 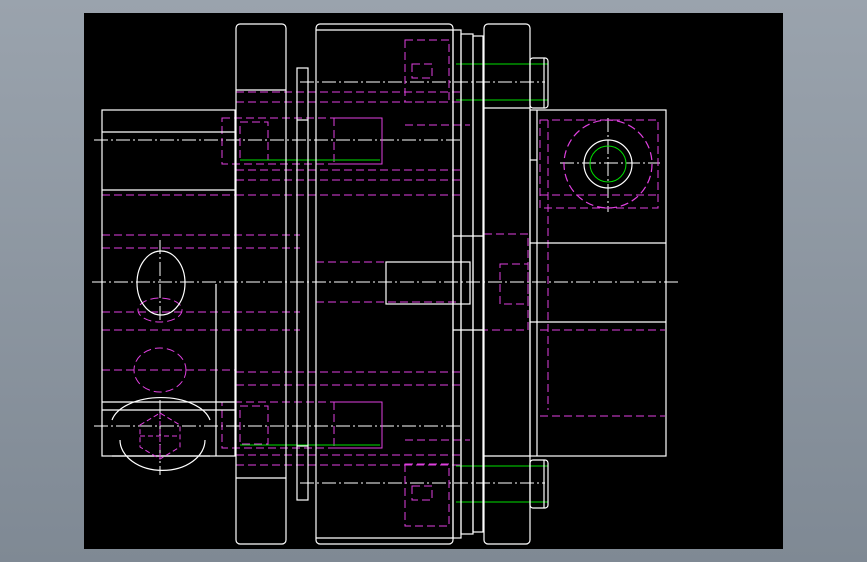 I want to click on right-hub, so click(x=598, y=283).